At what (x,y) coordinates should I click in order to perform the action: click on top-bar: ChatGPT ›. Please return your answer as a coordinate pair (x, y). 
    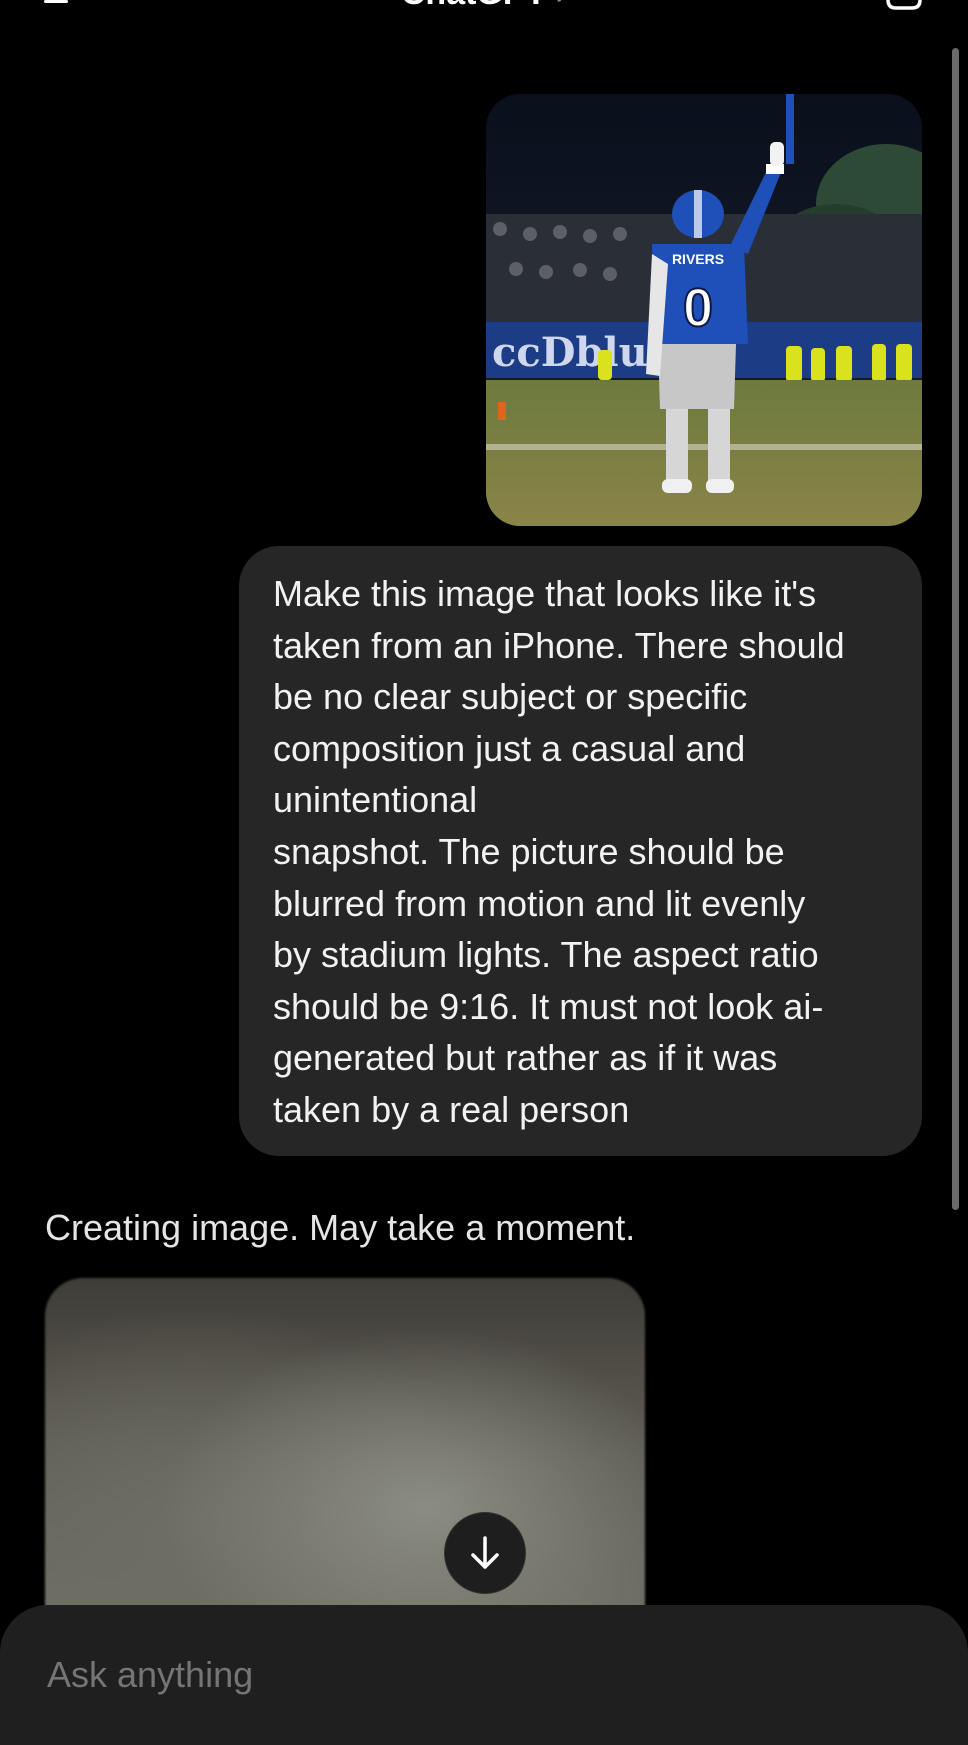
    Looking at the image, I should click on (484, 20).